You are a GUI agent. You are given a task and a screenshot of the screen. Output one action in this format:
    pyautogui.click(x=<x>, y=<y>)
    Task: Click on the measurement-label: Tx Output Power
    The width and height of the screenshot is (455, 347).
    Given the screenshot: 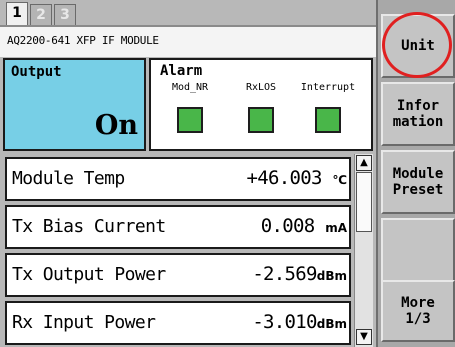 What is the action you would take?
    pyautogui.click(x=89, y=274)
    